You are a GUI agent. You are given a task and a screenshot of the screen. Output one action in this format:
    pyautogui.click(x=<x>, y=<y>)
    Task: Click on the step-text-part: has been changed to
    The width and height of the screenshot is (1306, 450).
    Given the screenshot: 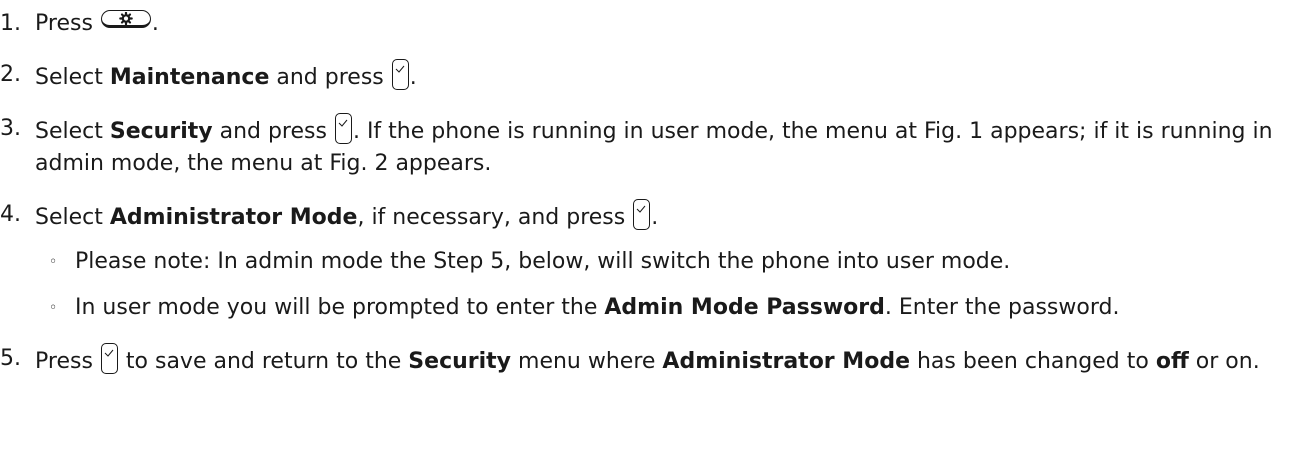 What is the action you would take?
    pyautogui.click(x=1033, y=361)
    